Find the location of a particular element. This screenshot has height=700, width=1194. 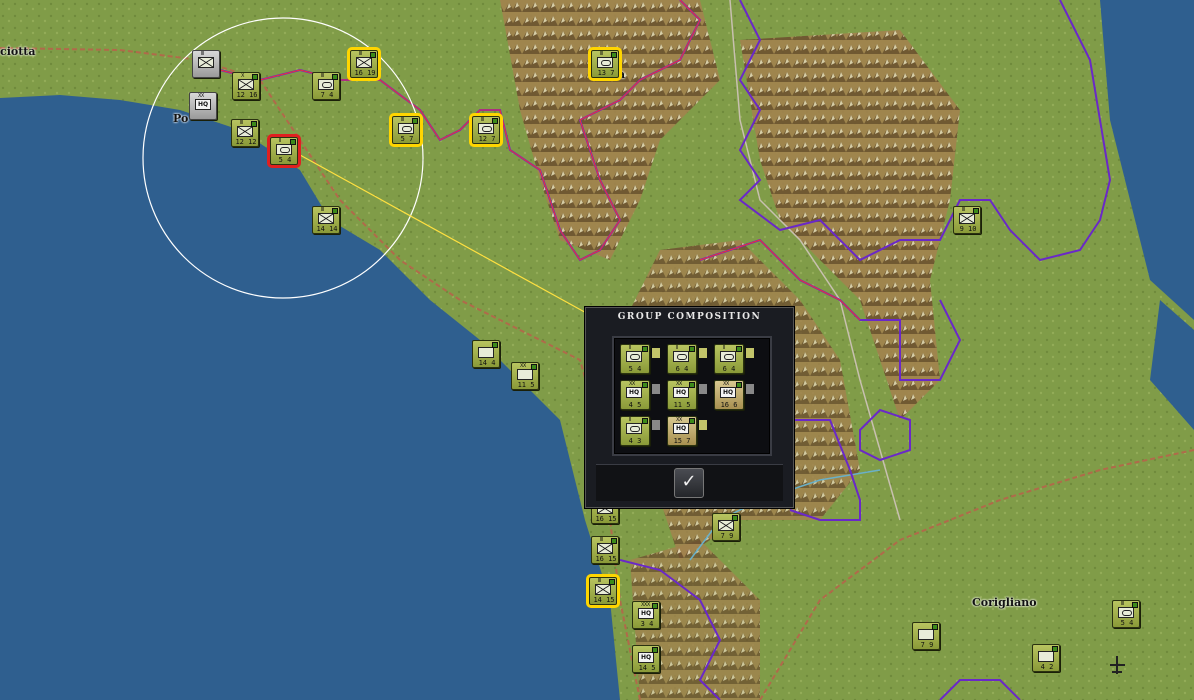

unit-counter: 4 2 is located at coordinates (1046, 658).